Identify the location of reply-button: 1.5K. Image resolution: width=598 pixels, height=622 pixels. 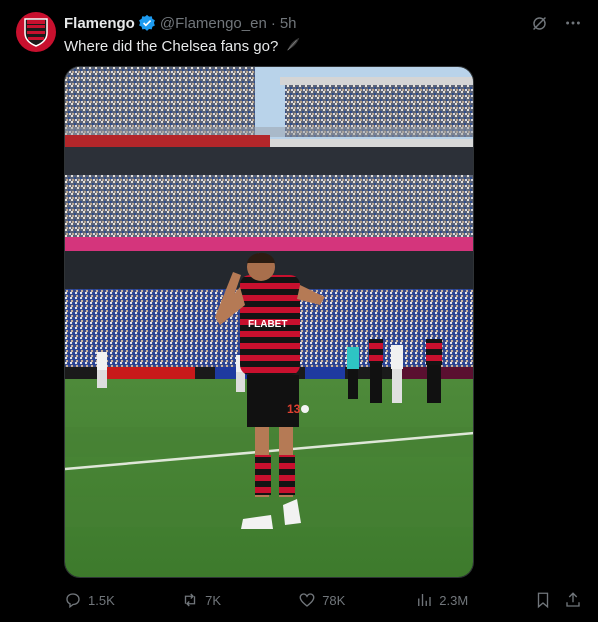
(122, 600).